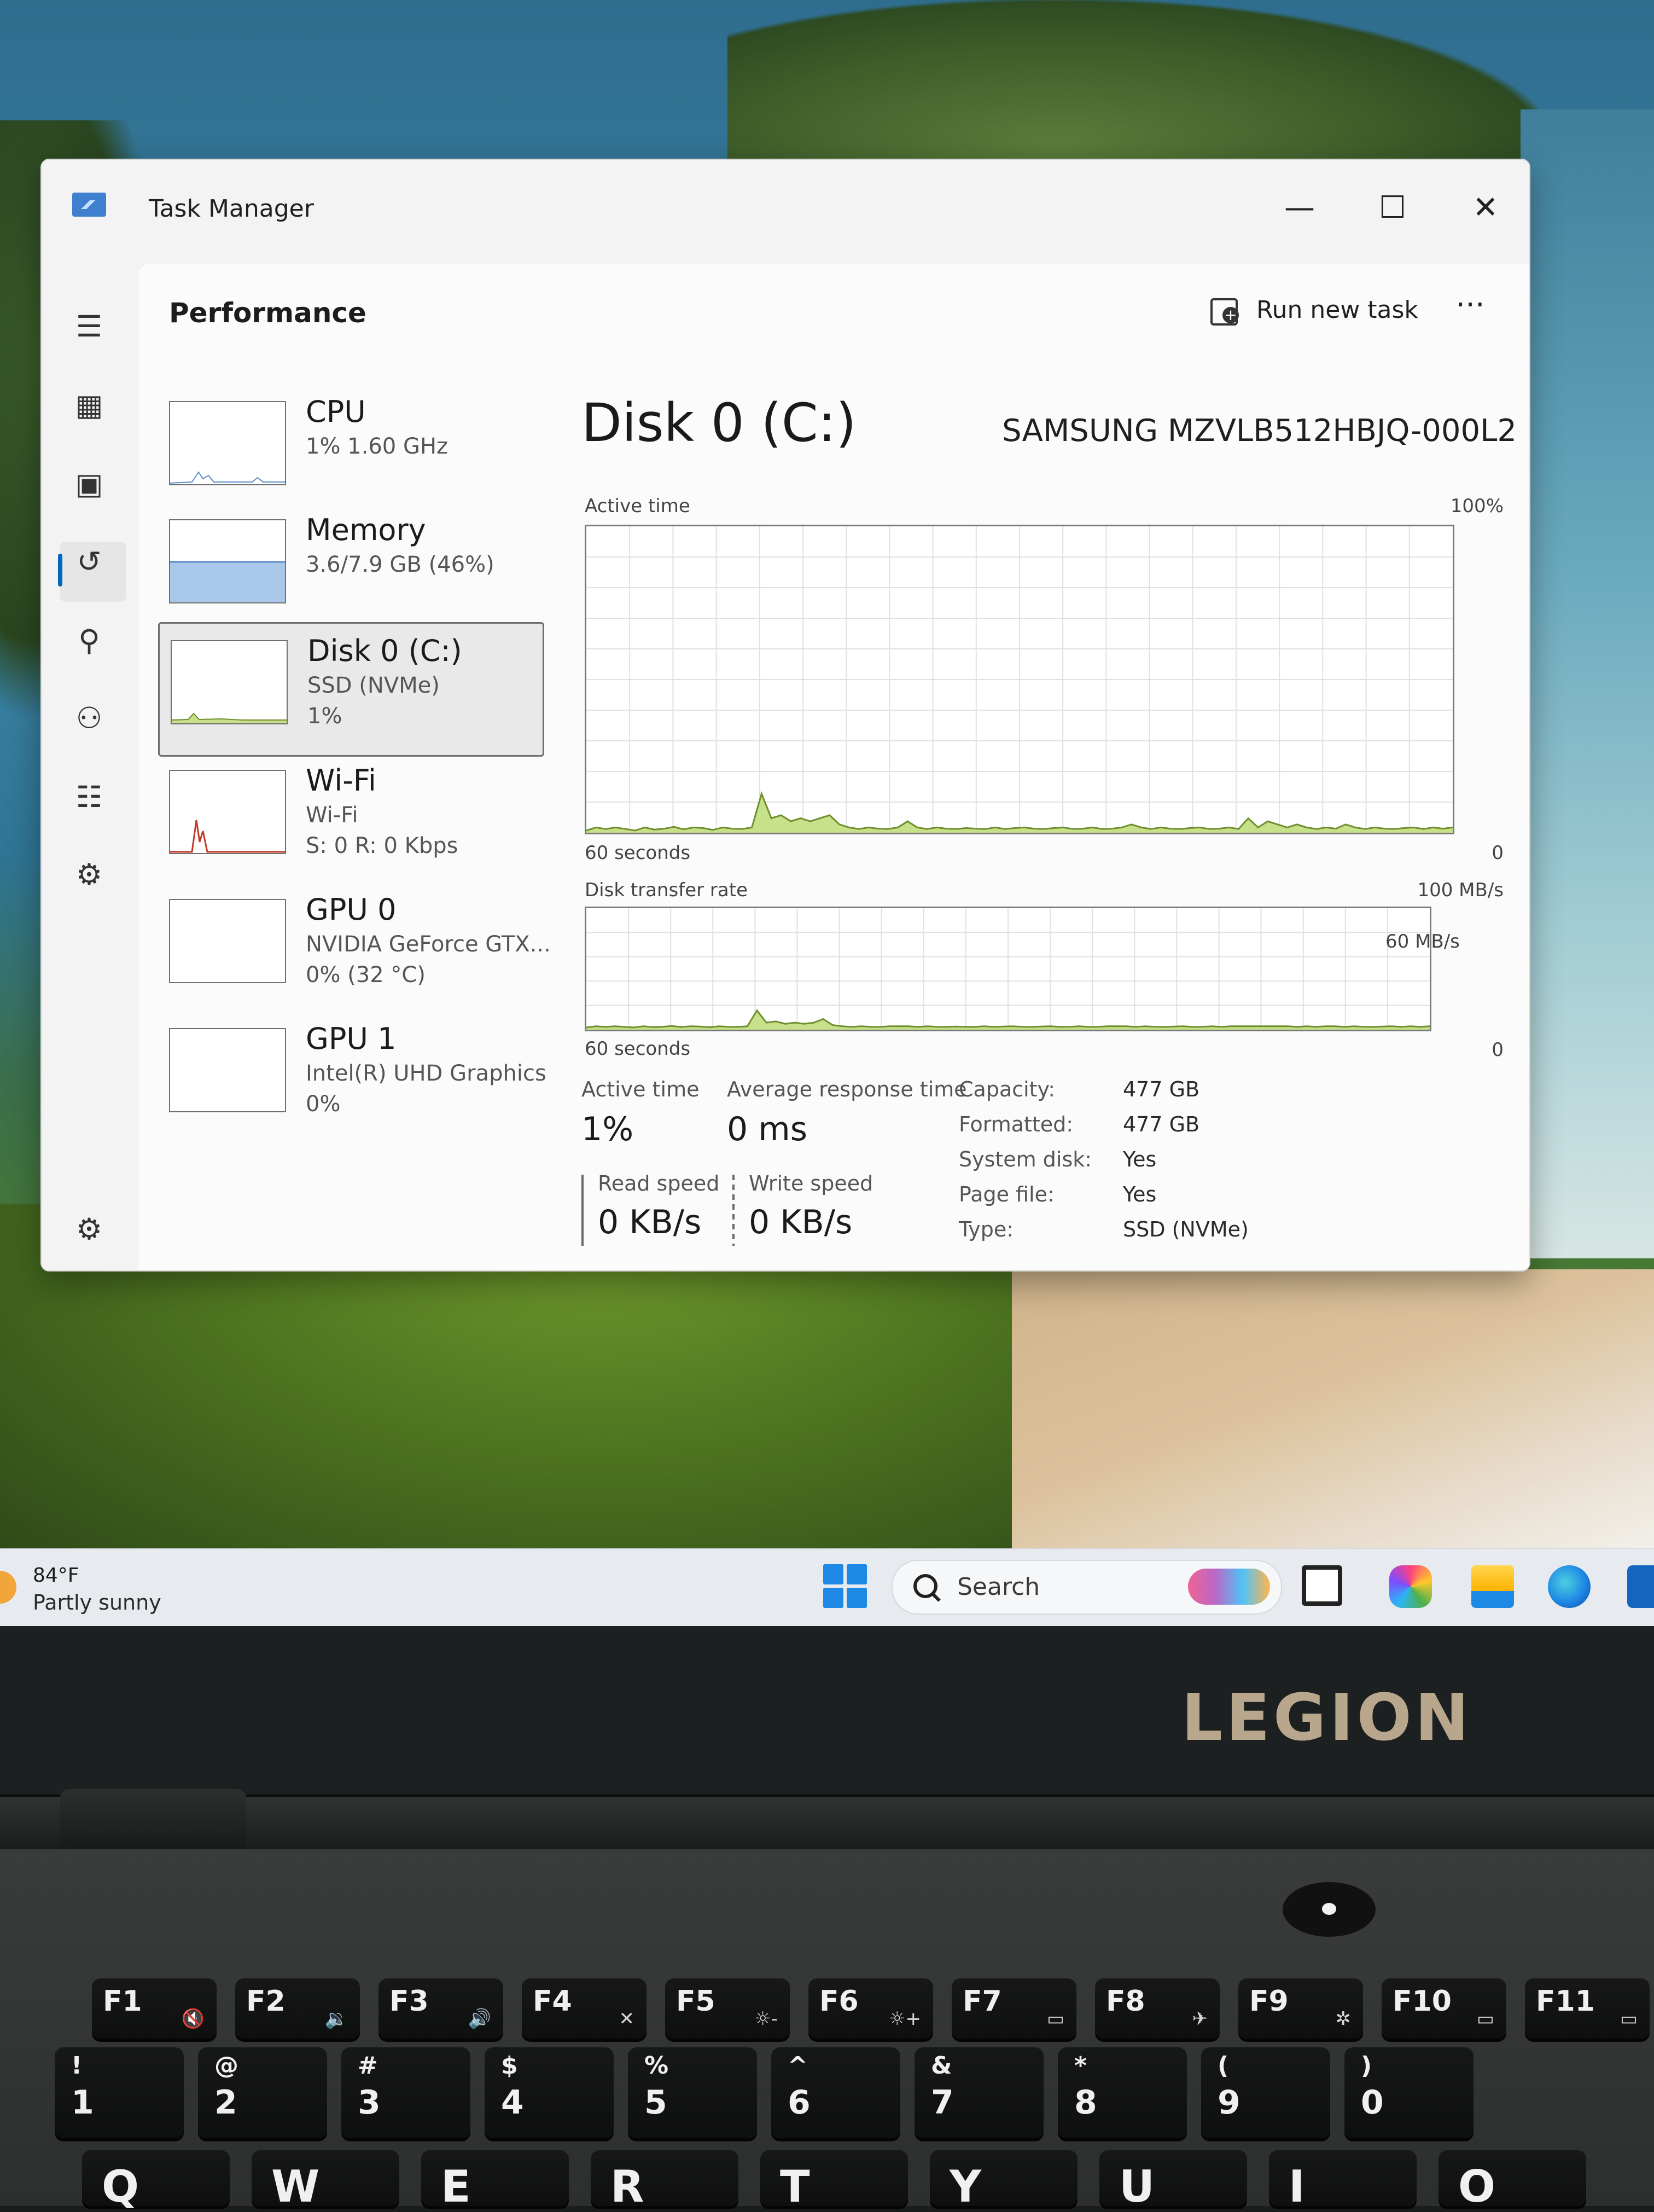 Image resolution: width=1654 pixels, height=2212 pixels. What do you see at coordinates (785, 212) in the screenshot?
I see `title-bar: Task Manager — ☐ ✕` at bounding box center [785, 212].